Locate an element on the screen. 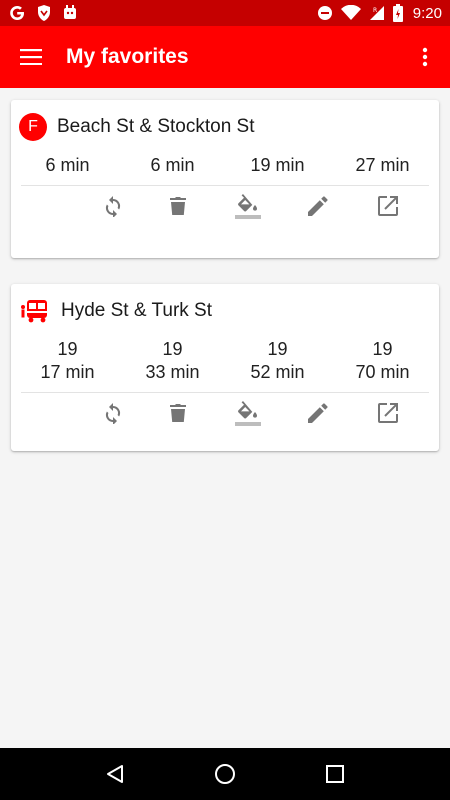 This screenshot has width=450, height=800. android-icon is located at coordinates (70, 13).